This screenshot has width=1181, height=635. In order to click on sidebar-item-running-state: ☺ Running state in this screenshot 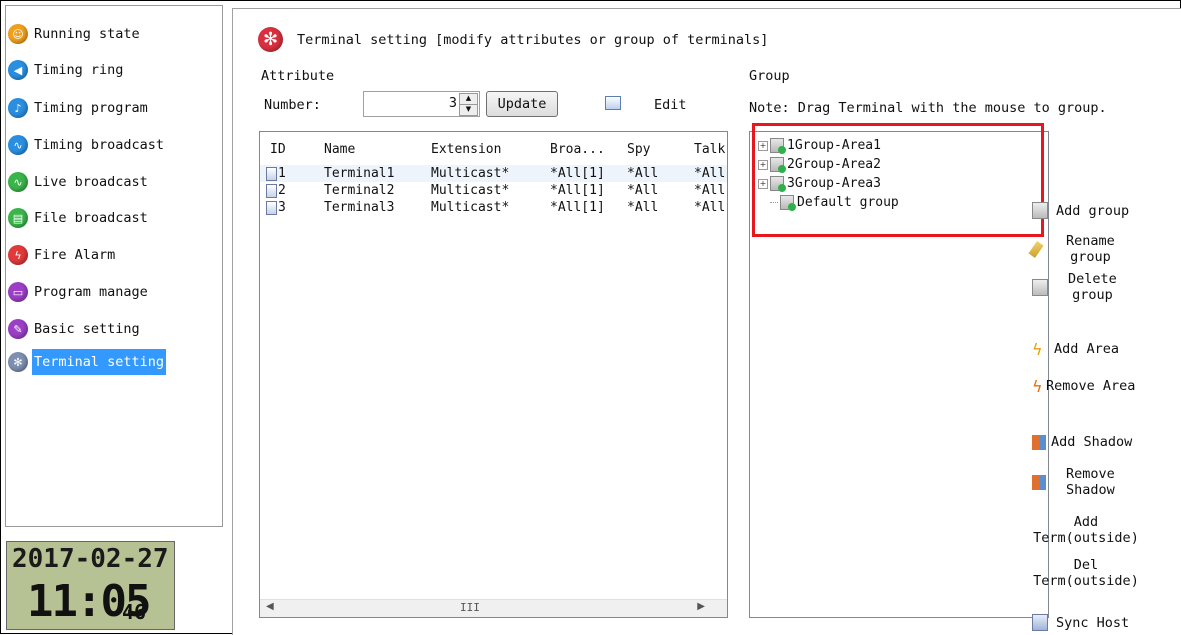, I will do `click(75, 34)`.